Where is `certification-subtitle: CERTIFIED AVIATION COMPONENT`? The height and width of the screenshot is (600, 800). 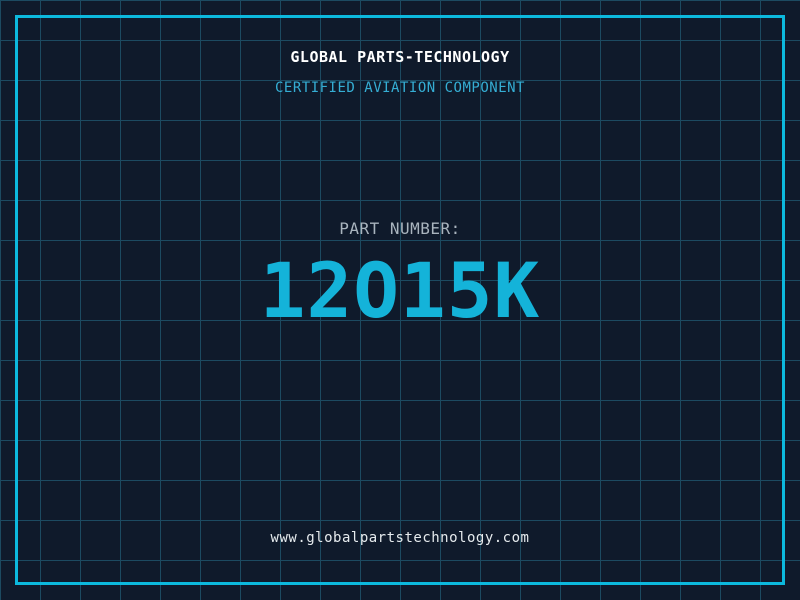
certification-subtitle: CERTIFIED AVIATION COMPONENT is located at coordinates (399, 88).